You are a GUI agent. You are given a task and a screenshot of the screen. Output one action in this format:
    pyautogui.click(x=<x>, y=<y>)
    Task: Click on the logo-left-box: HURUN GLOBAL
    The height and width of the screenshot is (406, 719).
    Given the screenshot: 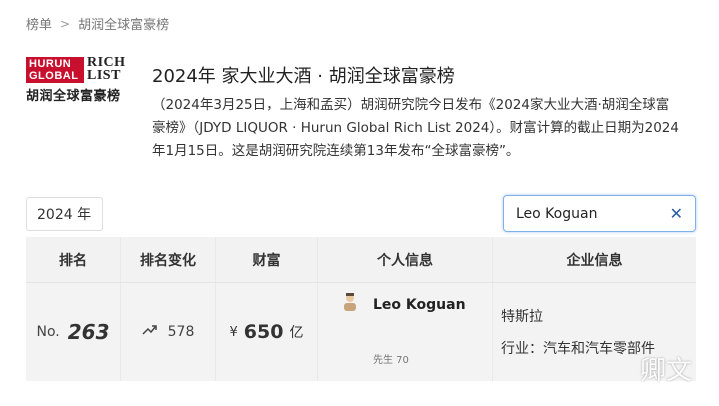 What is the action you would take?
    pyautogui.click(x=55, y=70)
    